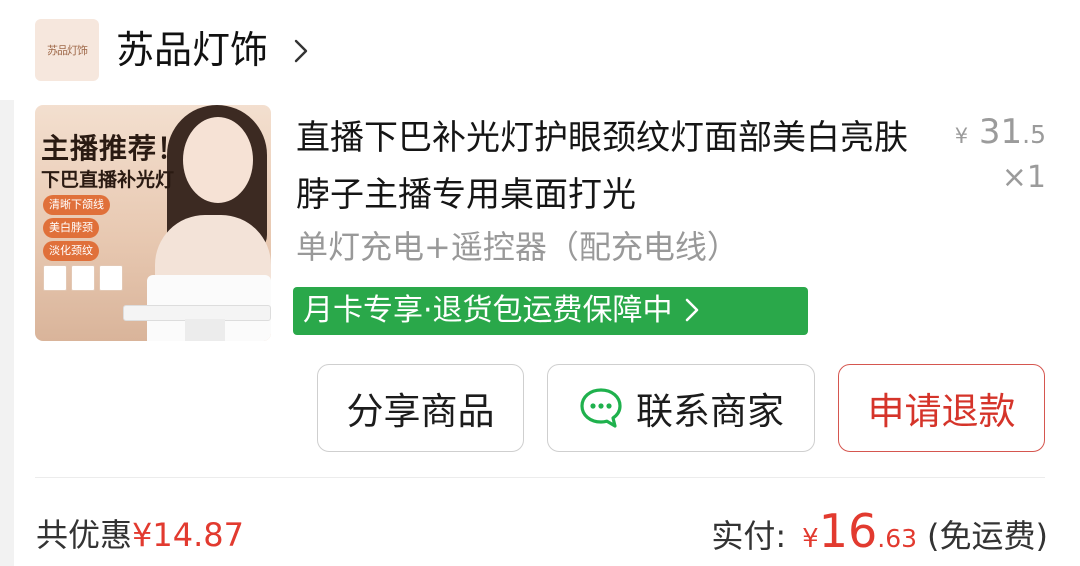  I want to click on image-headline: 主播推荐！, so click(114, 148).